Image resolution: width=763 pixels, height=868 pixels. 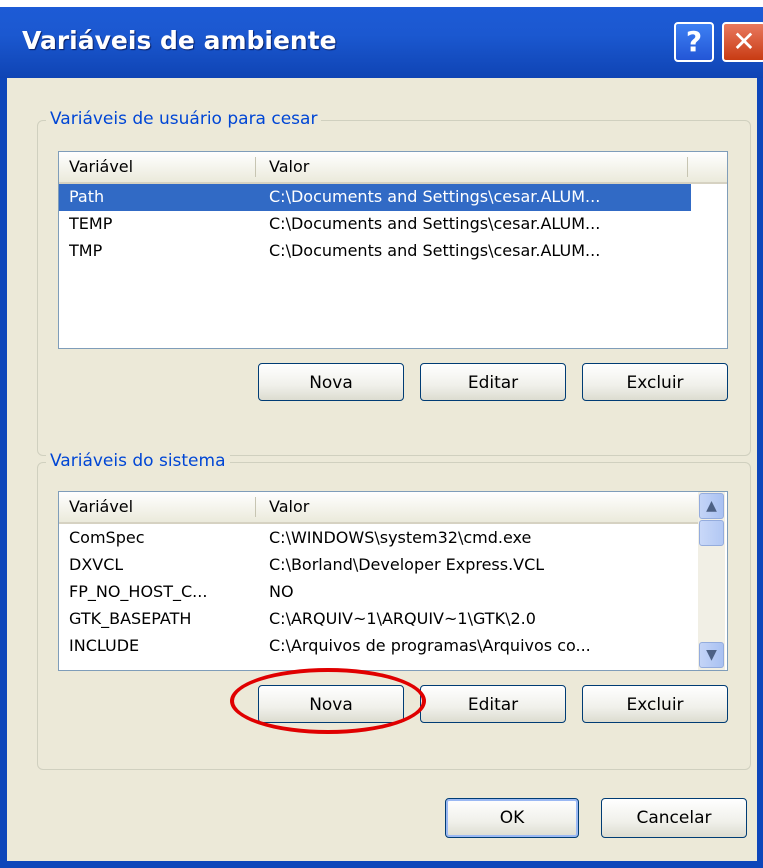 I want to click on scroll-up-arrow-icon: ▲, so click(x=711, y=506).